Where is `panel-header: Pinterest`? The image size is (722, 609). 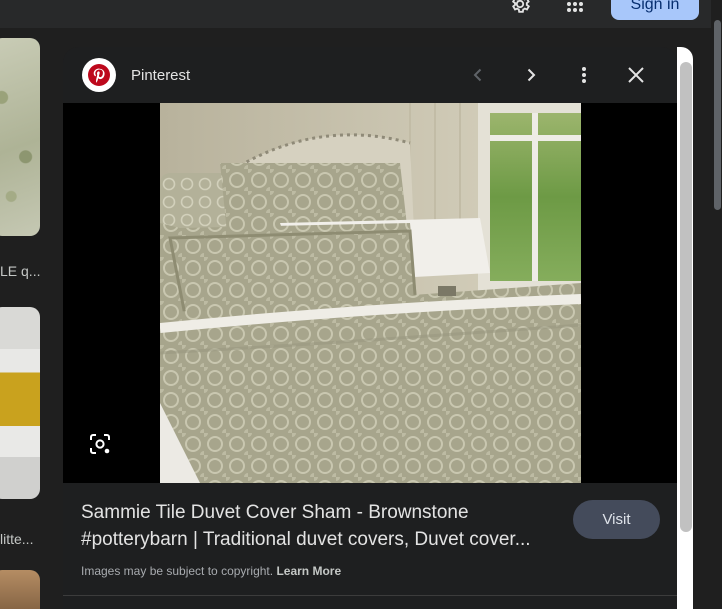
panel-header: Pinterest is located at coordinates (370, 75).